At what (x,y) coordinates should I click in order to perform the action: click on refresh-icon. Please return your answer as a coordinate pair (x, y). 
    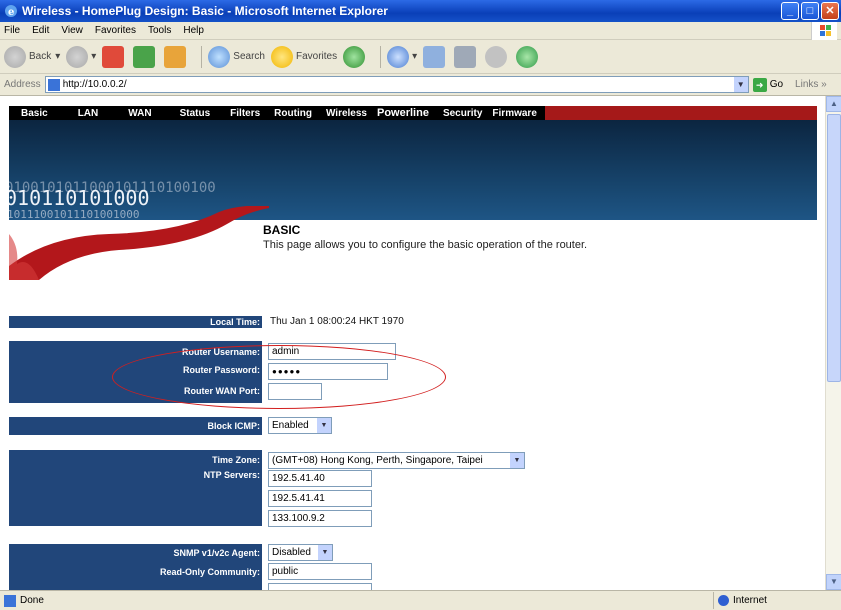
    Looking at the image, I should click on (144, 56).